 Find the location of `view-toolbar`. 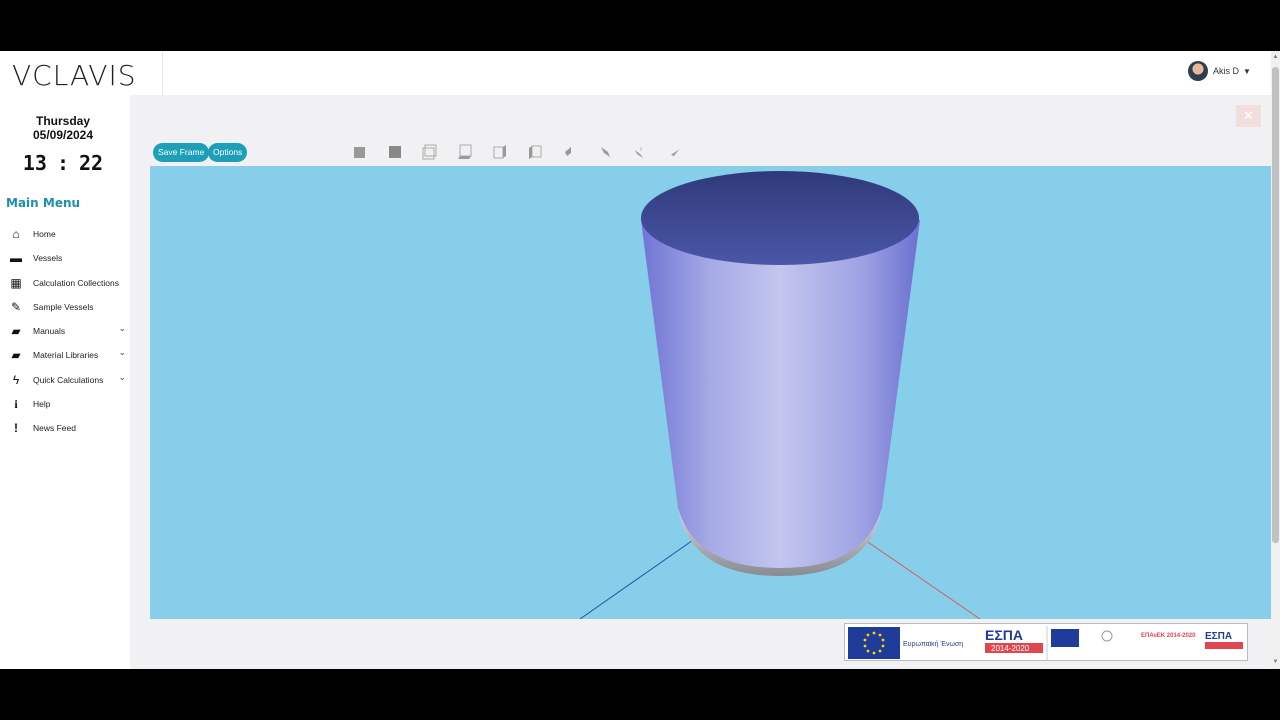

view-toolbar is located at coordinates (517, 152).